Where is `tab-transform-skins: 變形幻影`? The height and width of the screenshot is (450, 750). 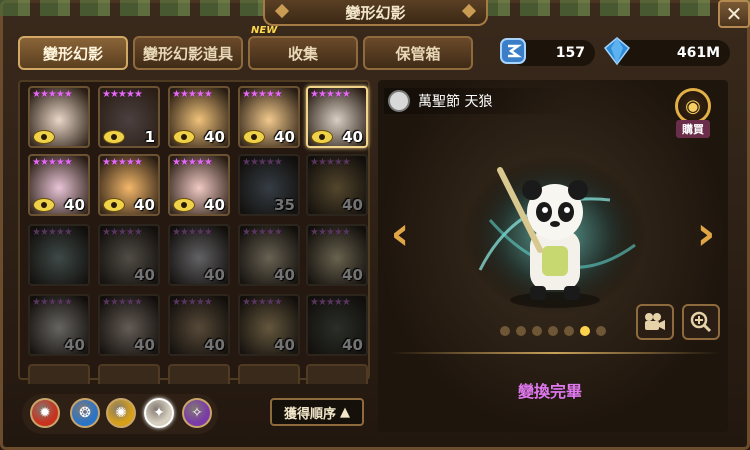
tab-transform-skins: 變形幻影 is located at coordinates (73, 53).